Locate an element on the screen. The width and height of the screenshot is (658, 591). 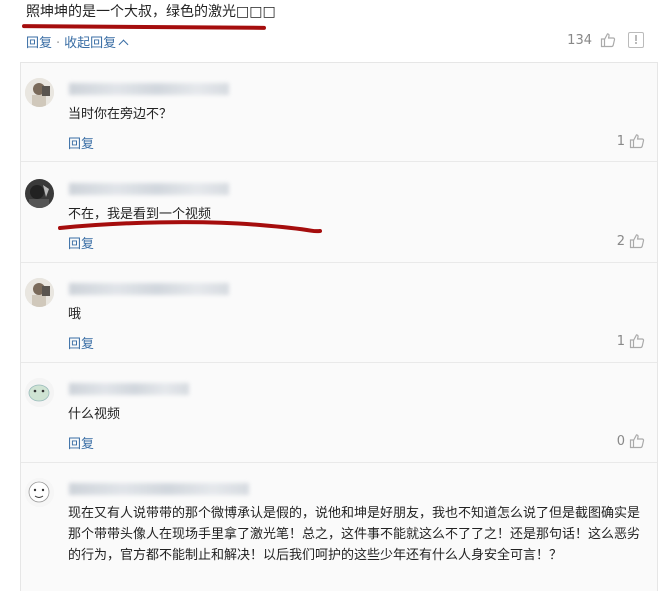
report-icon is located at coordinates (636, 40).